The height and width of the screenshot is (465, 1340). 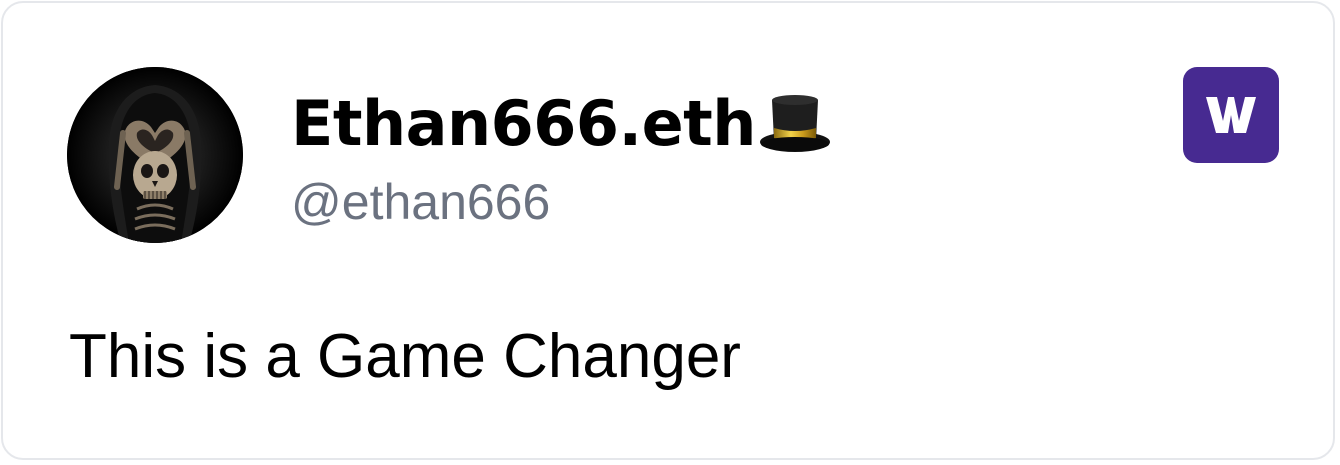 I want to click on skull-reaper-avatar-icon, so click(x=155, y=155).